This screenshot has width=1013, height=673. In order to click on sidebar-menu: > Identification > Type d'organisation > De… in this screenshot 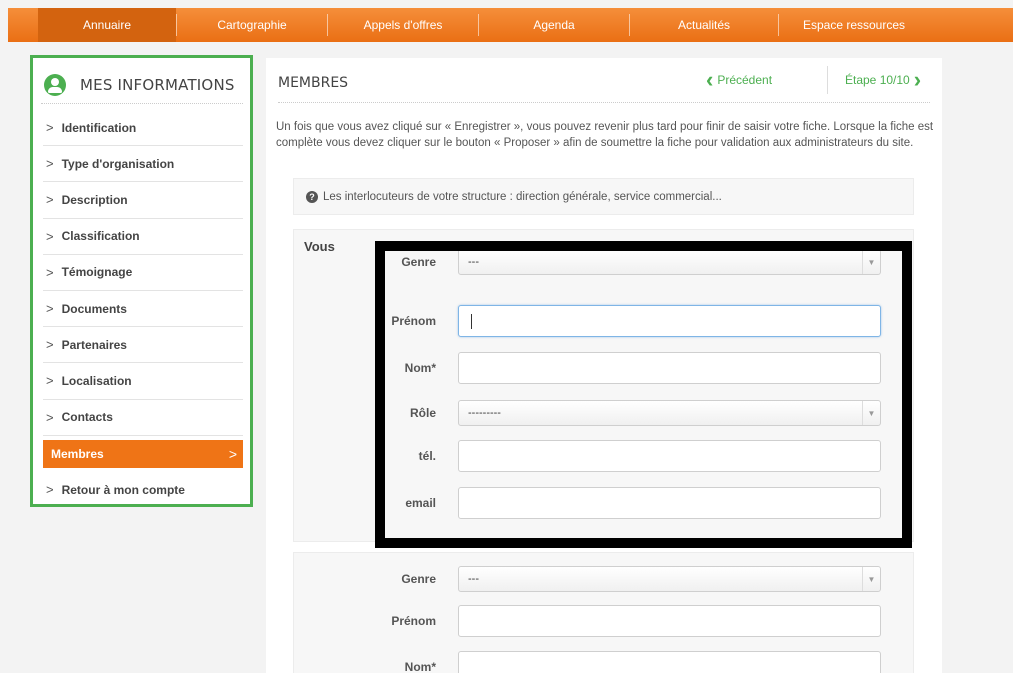, I will do `click(143, 309)`.